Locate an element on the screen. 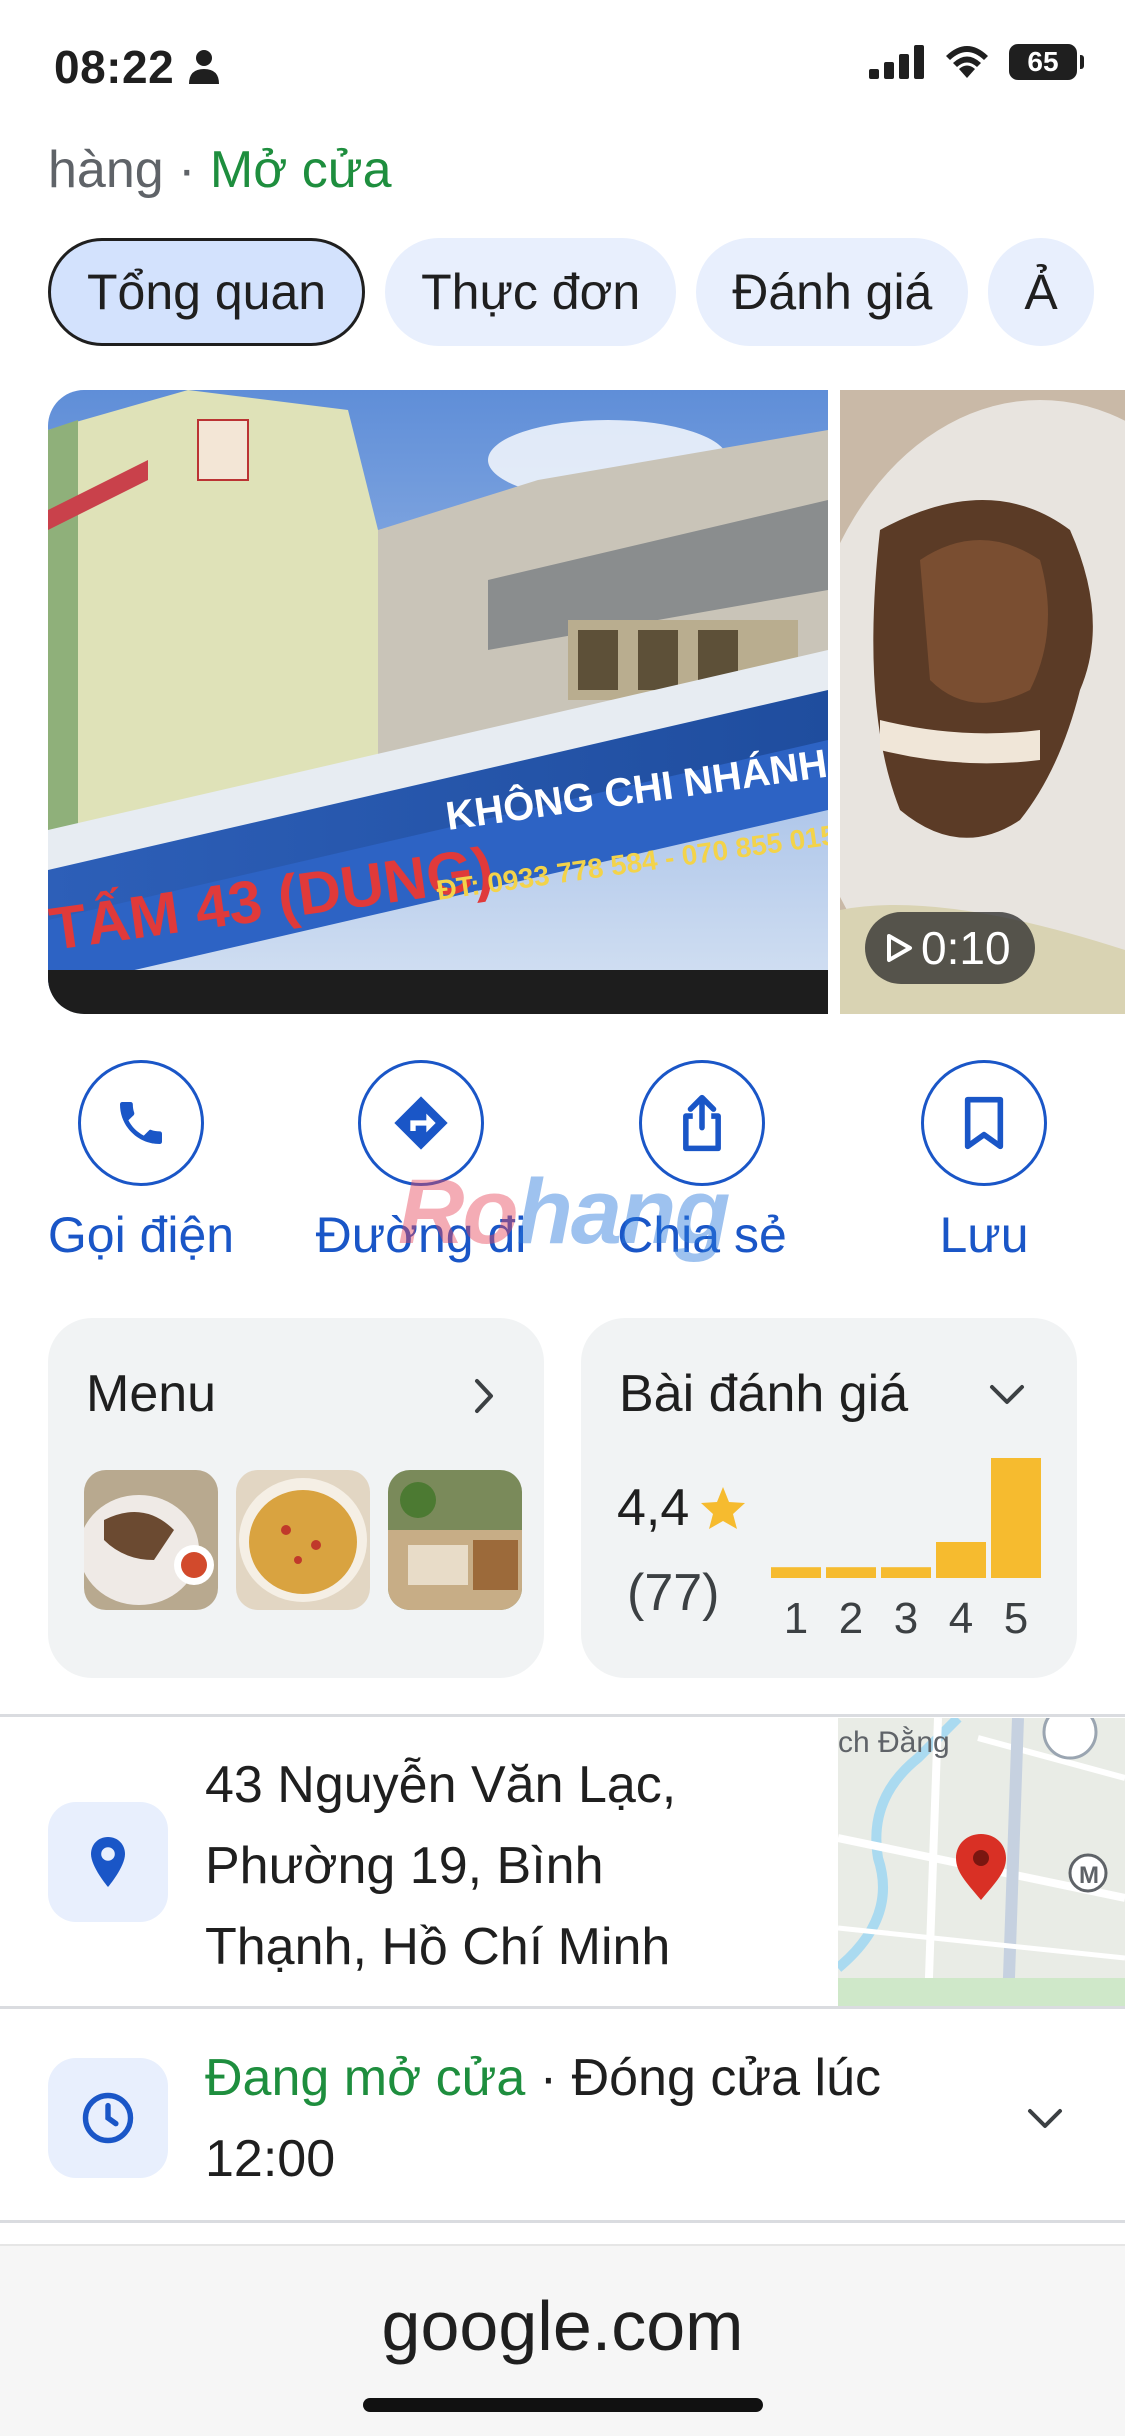 The image size is (1125, 2436). tab-label: Thực đơn is located at coordinates (531, 292).